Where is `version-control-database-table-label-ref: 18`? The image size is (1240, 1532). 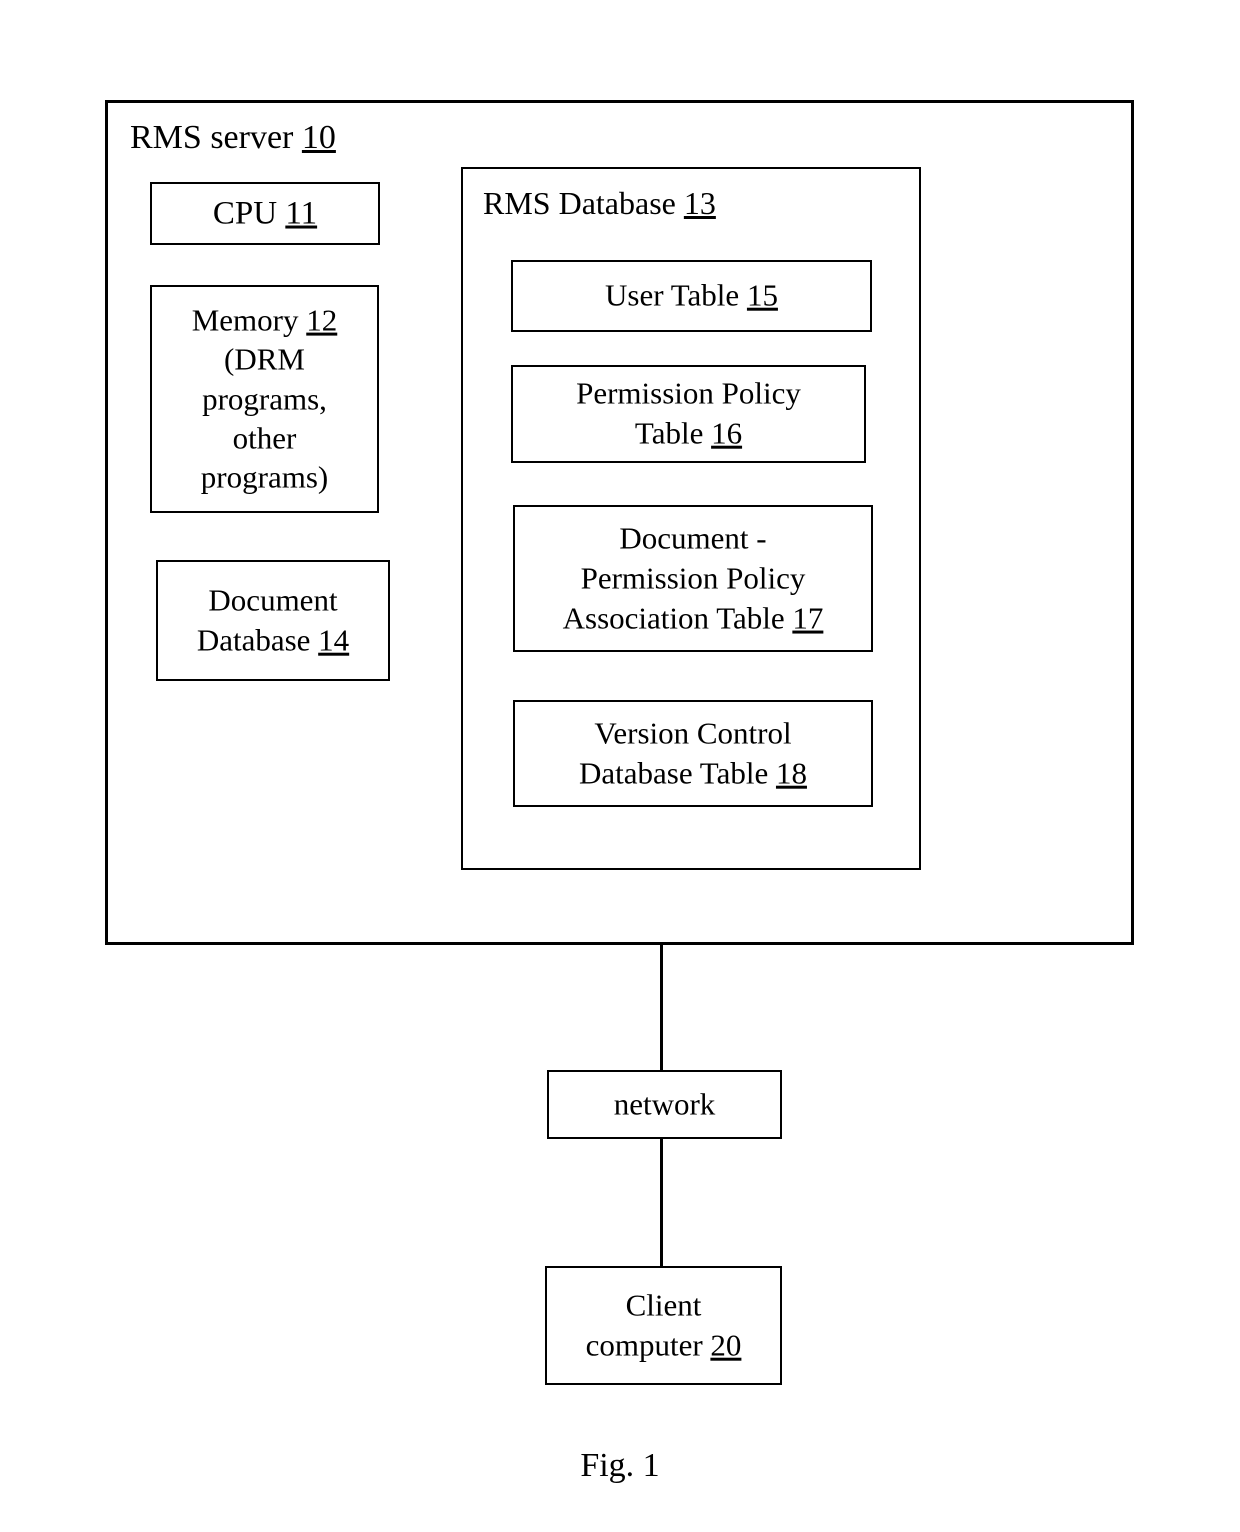
version-control-database-table-label-ref: 18 is located at coordinates (791, 773).